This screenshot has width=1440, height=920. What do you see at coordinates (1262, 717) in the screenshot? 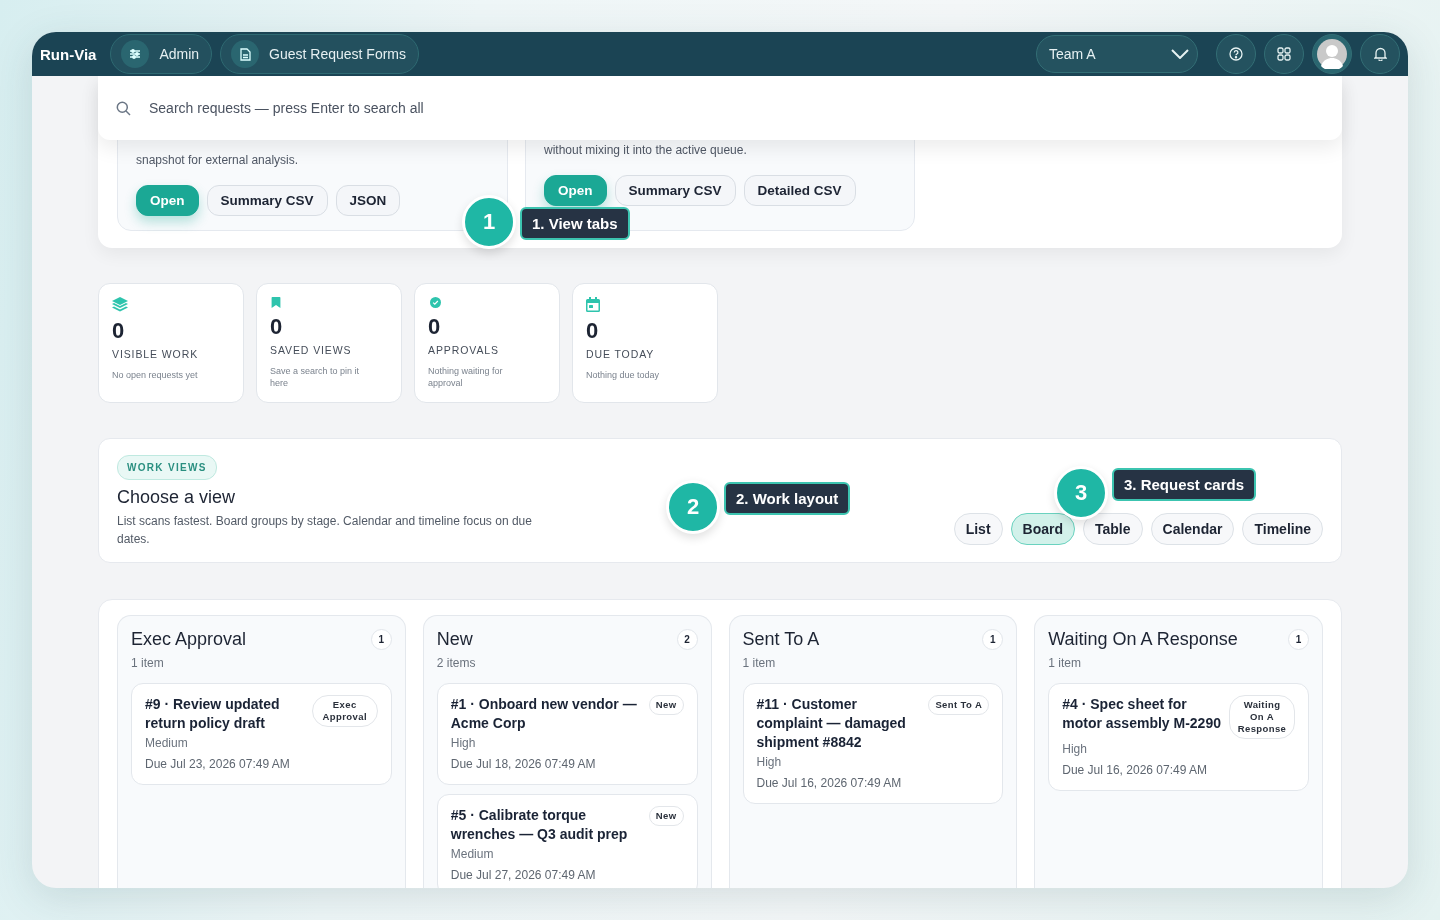
I see `status-tag: Waiting On A Response` at bounding box center [1262, 717].